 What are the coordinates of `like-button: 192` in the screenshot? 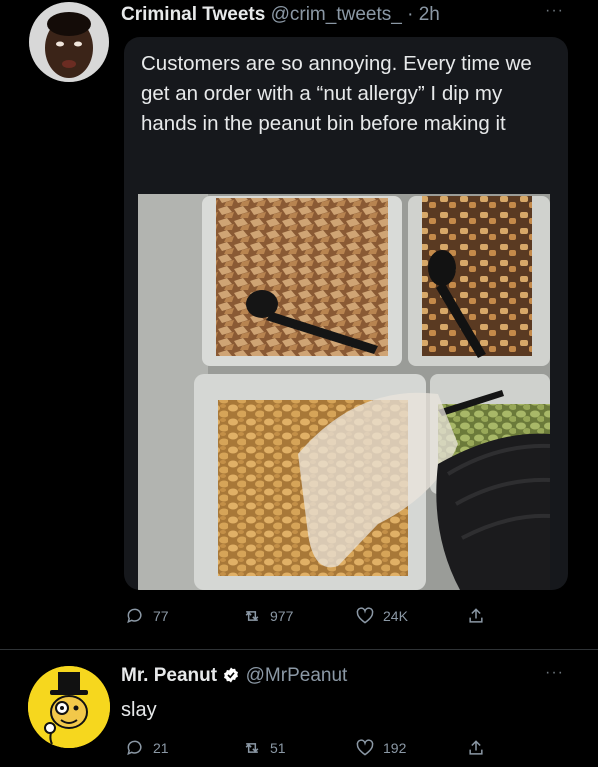 It's located at (380, 748).